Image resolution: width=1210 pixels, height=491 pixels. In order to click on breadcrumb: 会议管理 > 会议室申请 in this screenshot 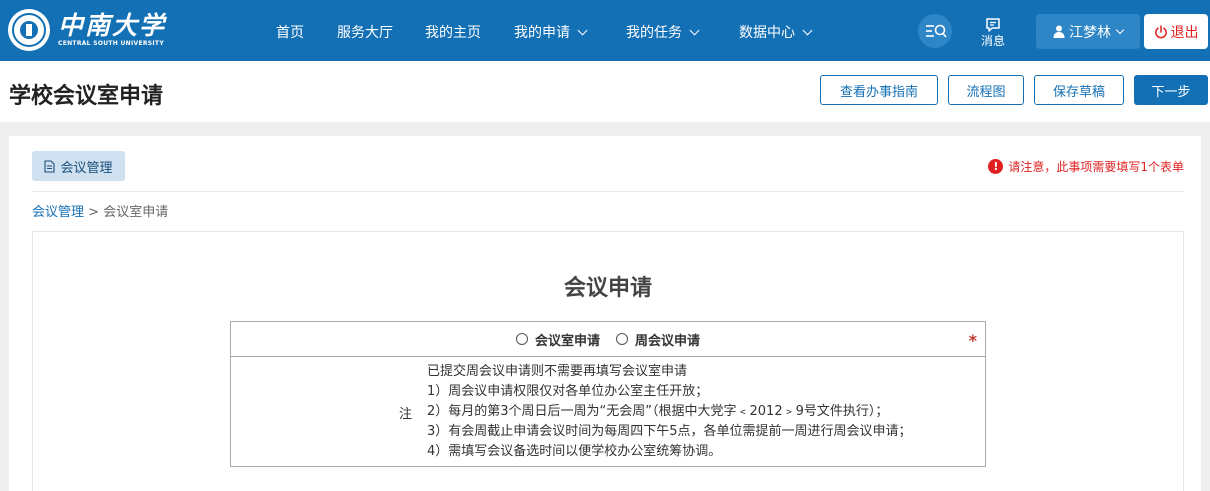, I will do `click(100, 210)`.